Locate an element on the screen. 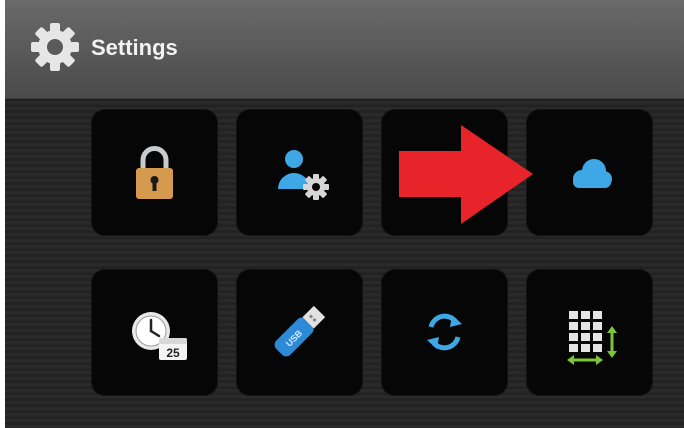  gear-icon is located at coordinates (55, 47).